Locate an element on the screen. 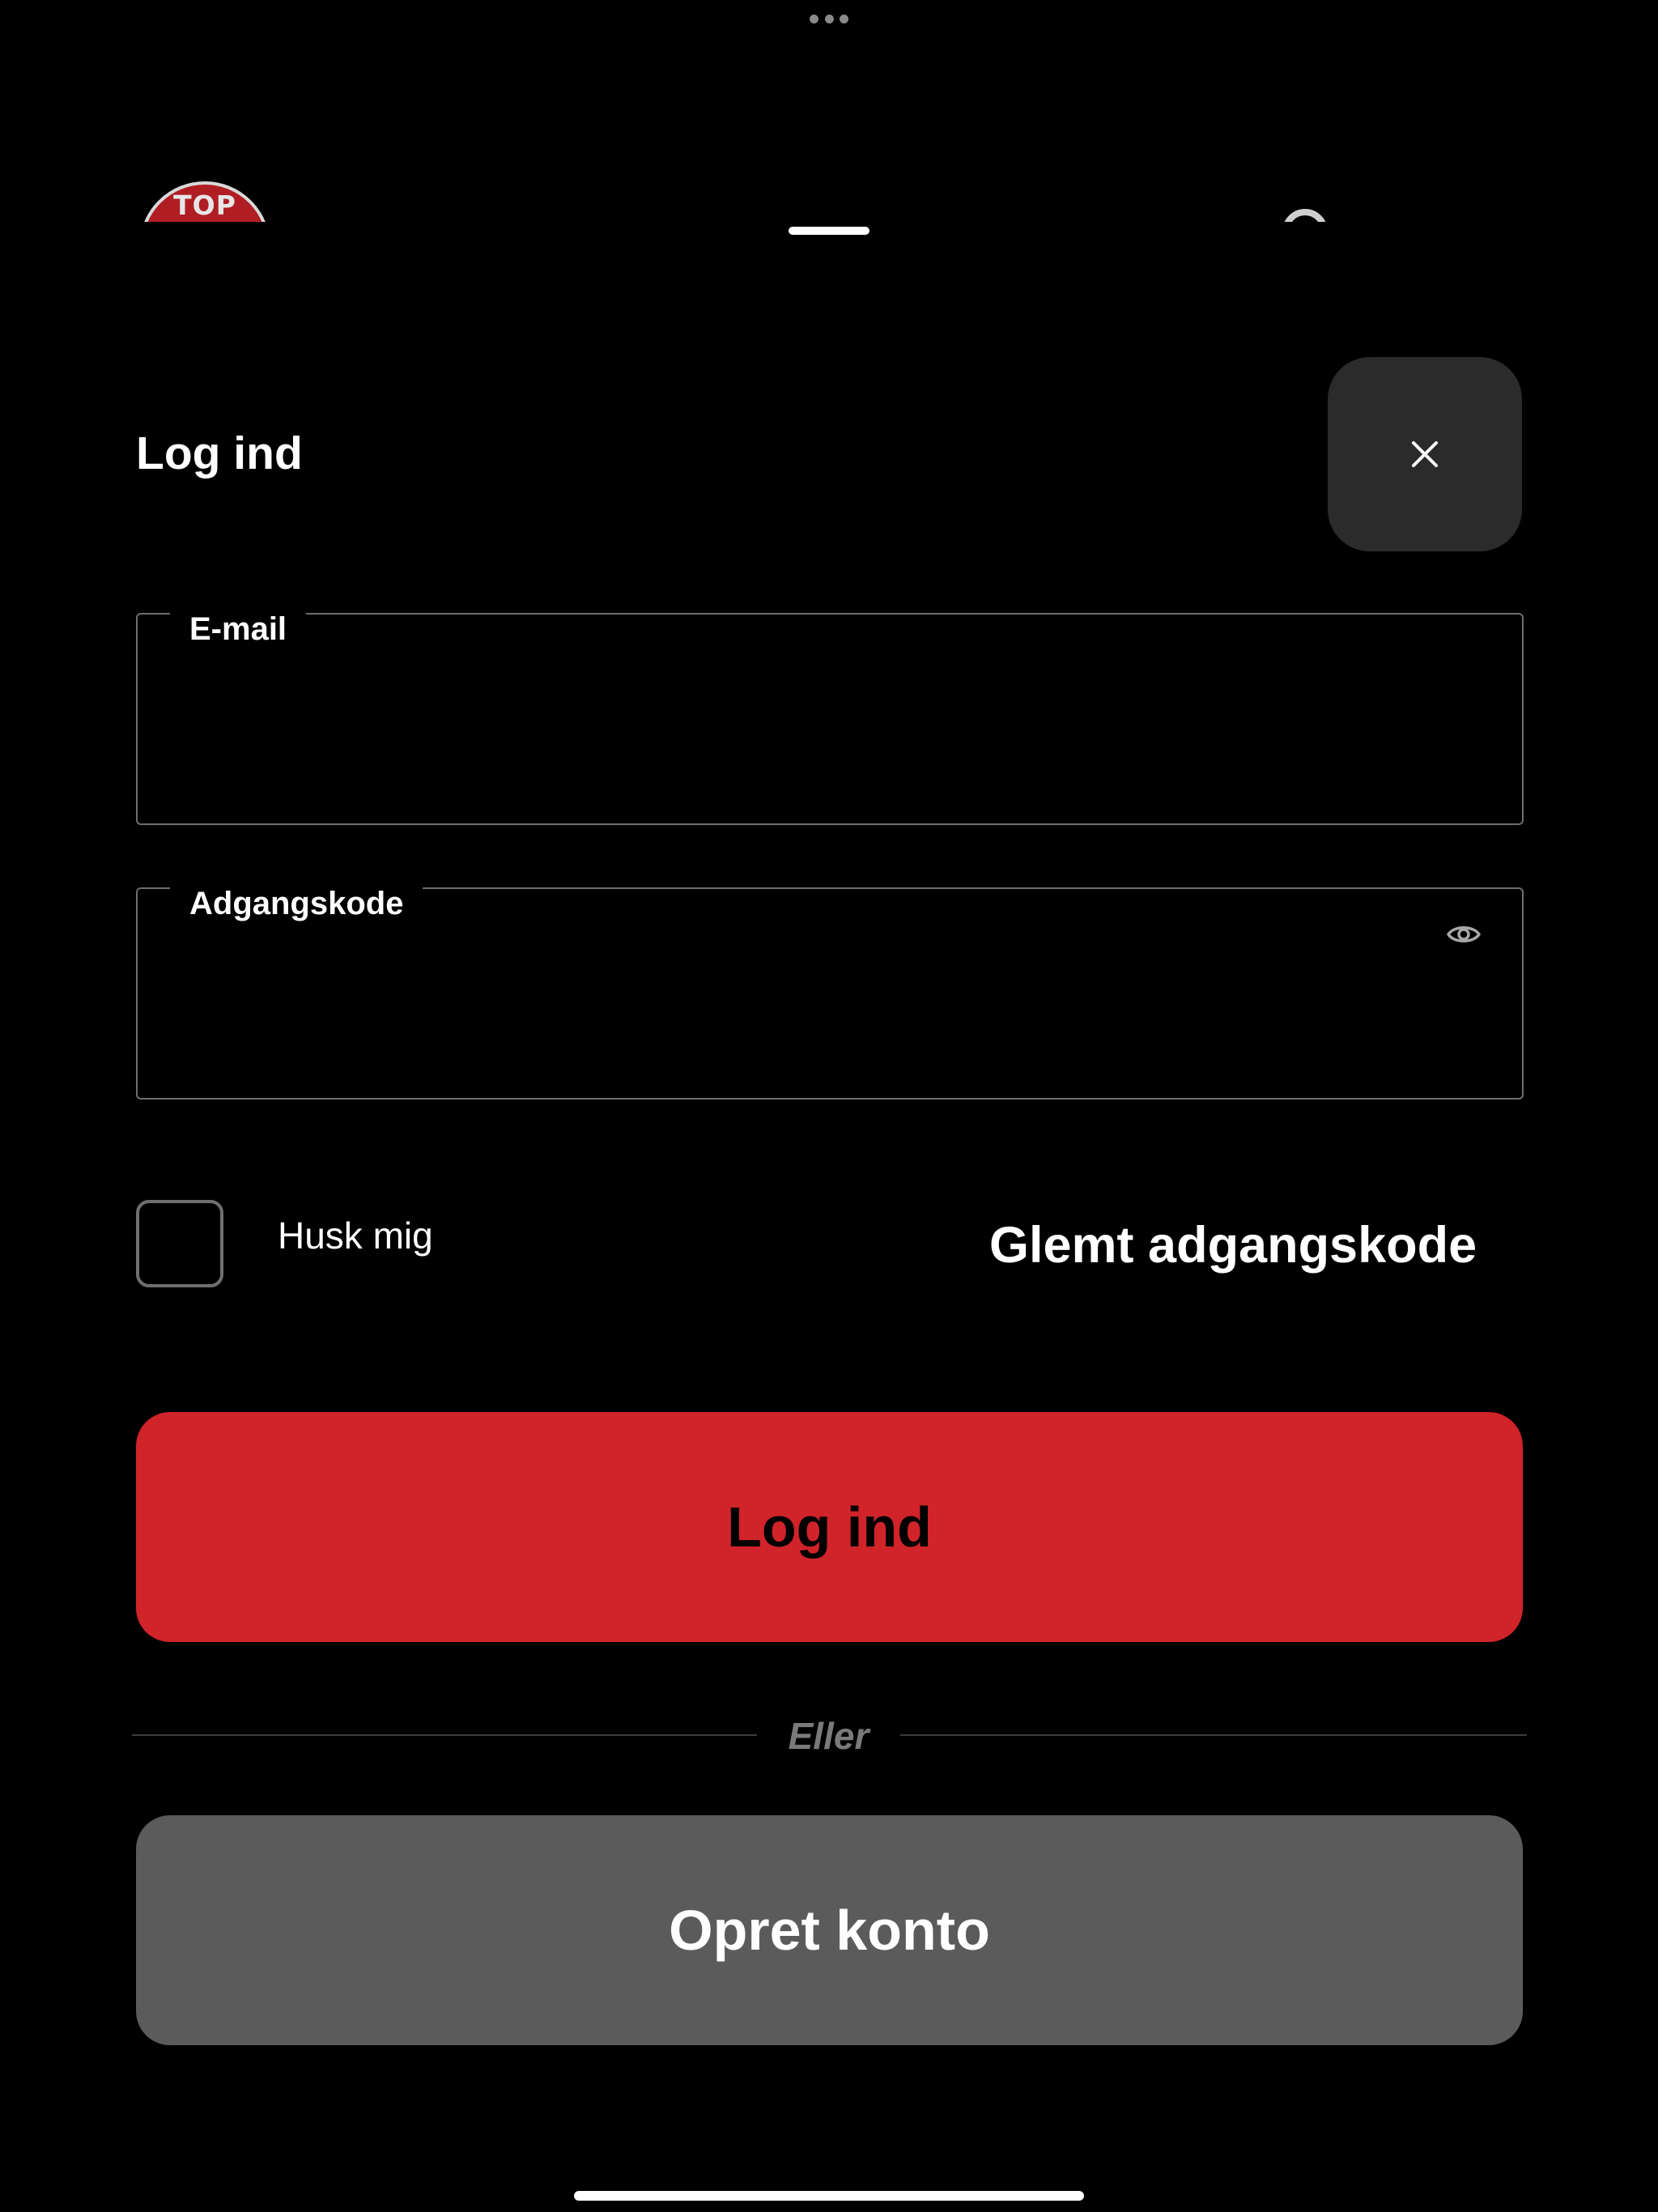 The image size is (1658, 2212). forgot-password-link: Glemt adgangskode is located at coordinates (1233, 1245).